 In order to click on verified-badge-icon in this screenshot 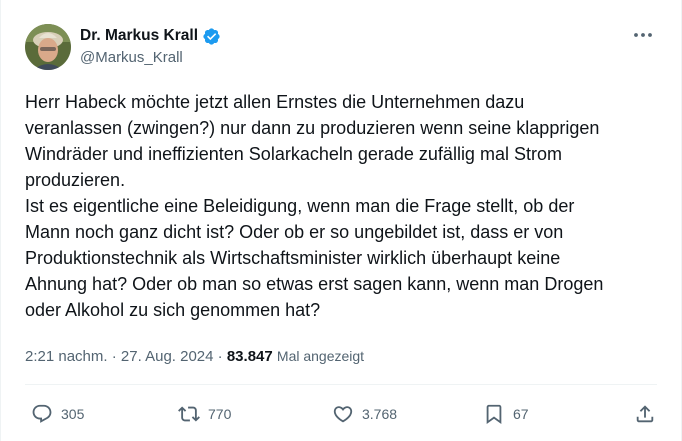, I will do `click(211, 36)`.